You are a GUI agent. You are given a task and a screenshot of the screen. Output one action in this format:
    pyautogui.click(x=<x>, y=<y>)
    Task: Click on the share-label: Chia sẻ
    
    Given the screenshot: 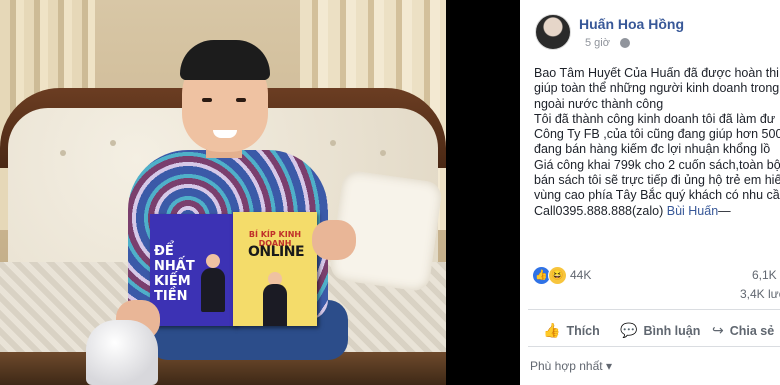 What is the action you would take?
    pyautogui.click(x=752, y=331)
    